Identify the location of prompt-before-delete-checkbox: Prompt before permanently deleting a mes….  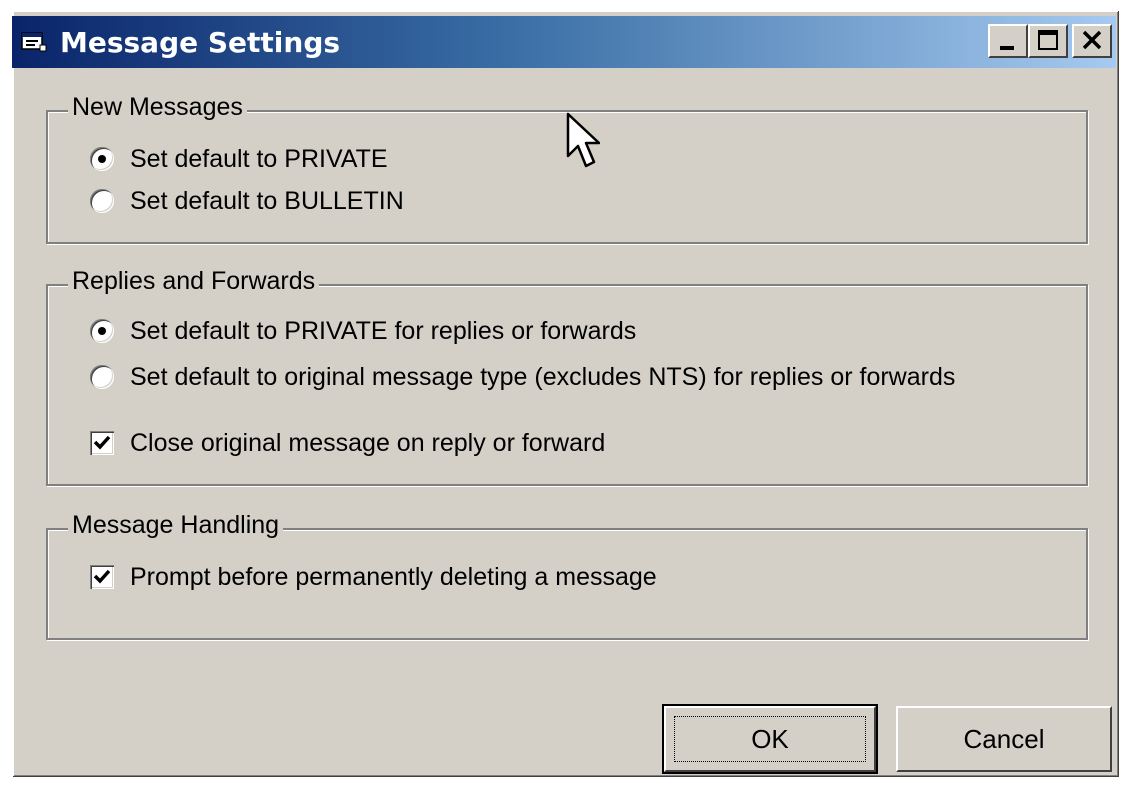
(373, 577).